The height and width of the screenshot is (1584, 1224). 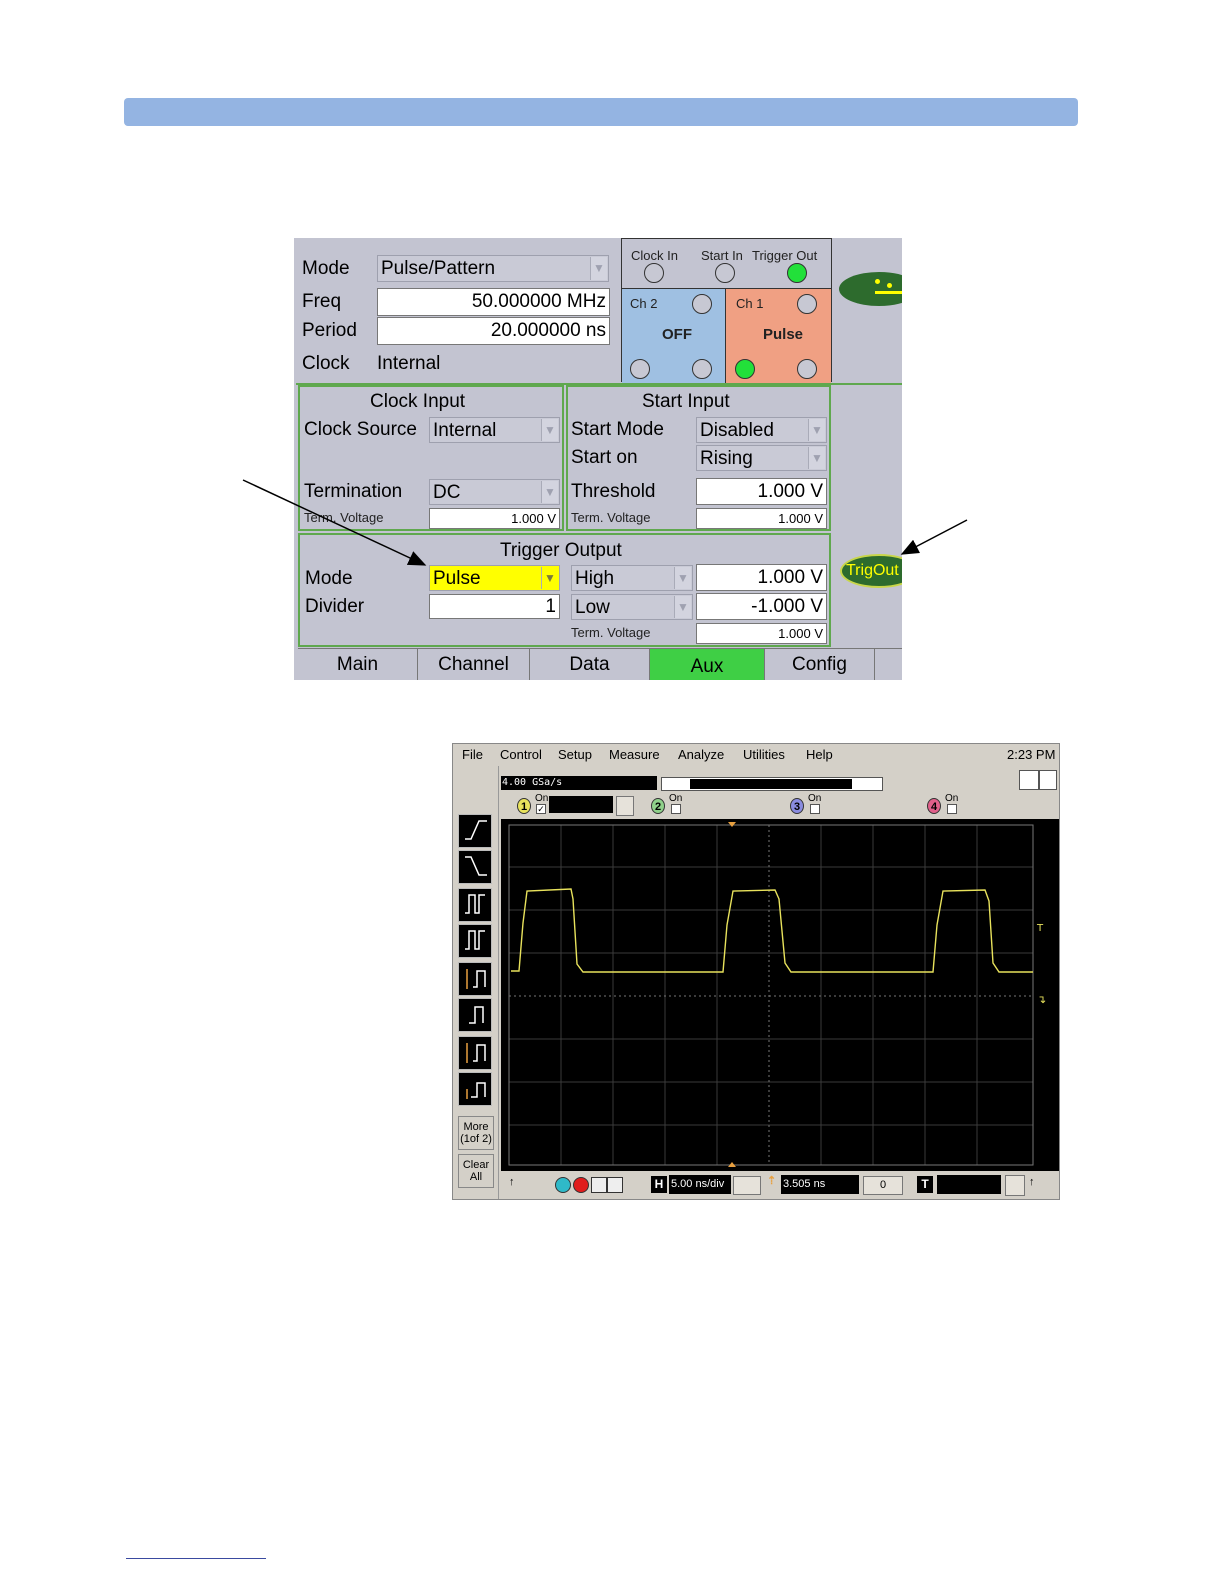 I want to click on trigger-level: 1.570 V, so click(x=958, y=1184).